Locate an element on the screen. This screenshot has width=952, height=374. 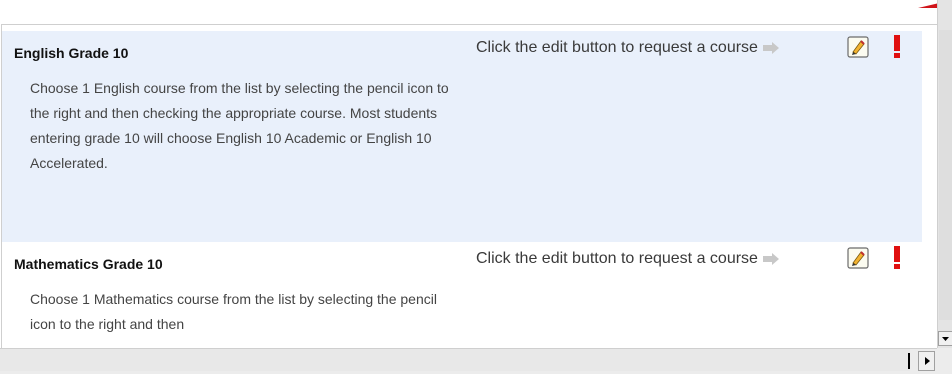
horizontal-scrollbar is located at coordinates (468, 361).